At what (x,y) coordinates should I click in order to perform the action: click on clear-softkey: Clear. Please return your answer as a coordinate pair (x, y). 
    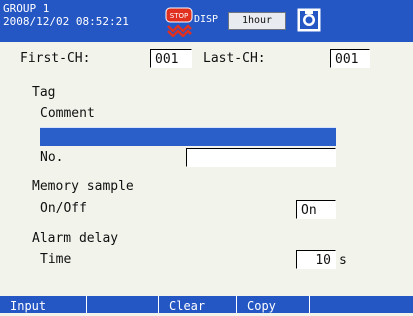
    Looking at the image, I should click on (198, 304).